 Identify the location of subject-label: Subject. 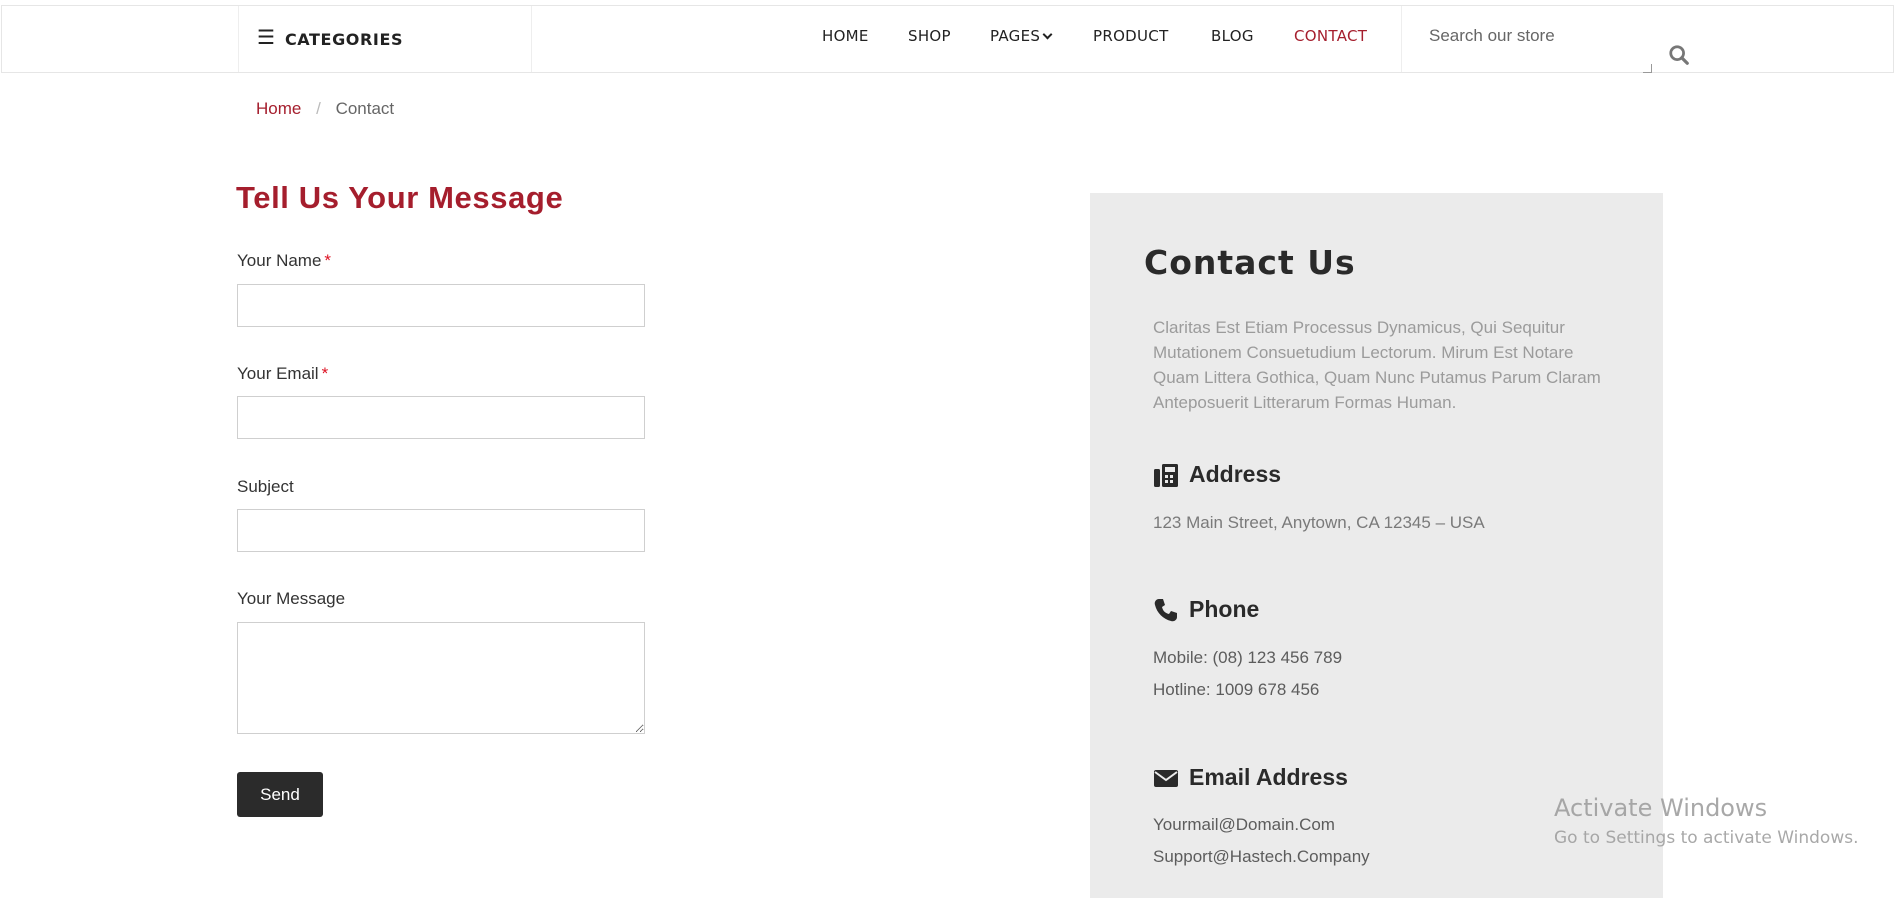
(265, 486).